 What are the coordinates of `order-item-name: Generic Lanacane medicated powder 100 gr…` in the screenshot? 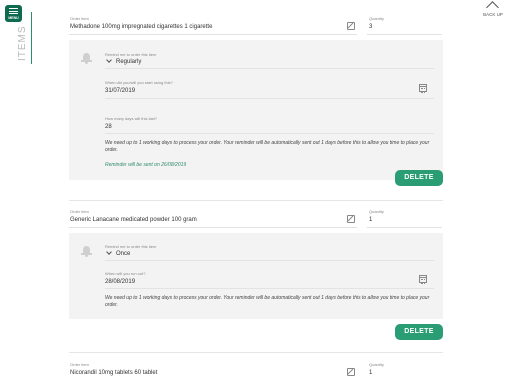 It's located at (133, 220).